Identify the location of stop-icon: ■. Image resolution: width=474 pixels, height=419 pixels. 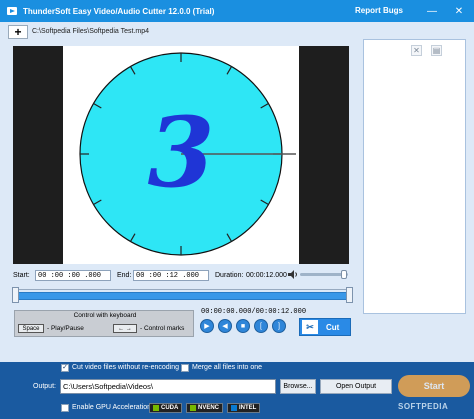
(243, 326).